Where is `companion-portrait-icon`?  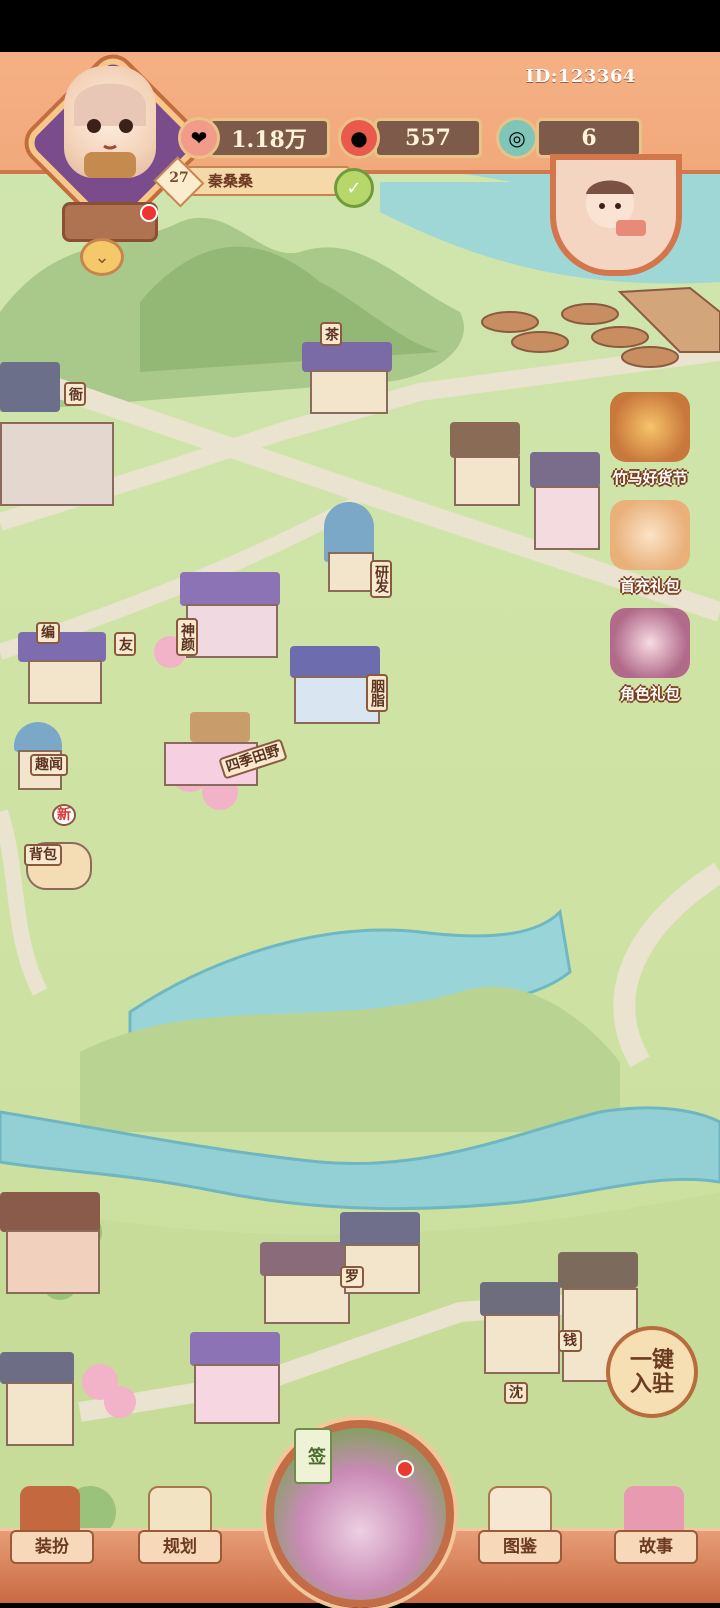
companion-portrait-icon is located at coordinates (616, 208).